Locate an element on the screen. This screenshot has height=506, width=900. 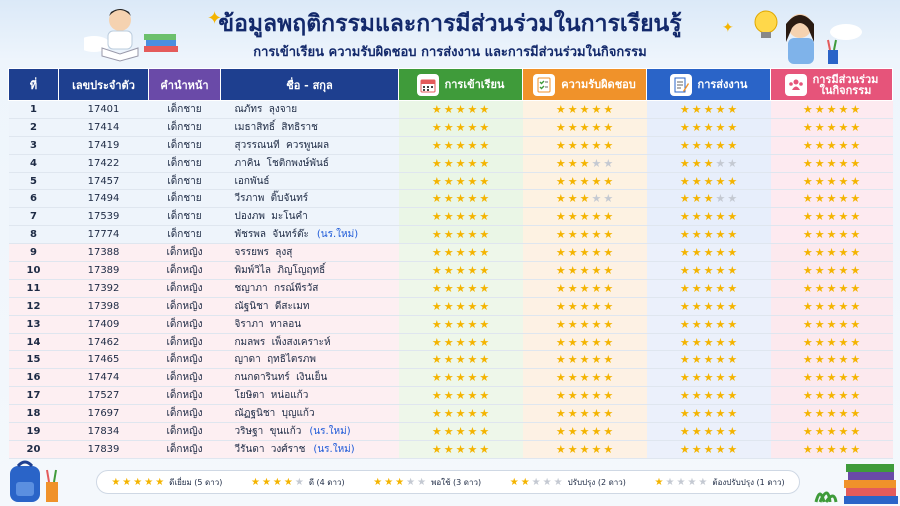
cell-prefix: เด็กชาย is located at coordinates (184, 109).